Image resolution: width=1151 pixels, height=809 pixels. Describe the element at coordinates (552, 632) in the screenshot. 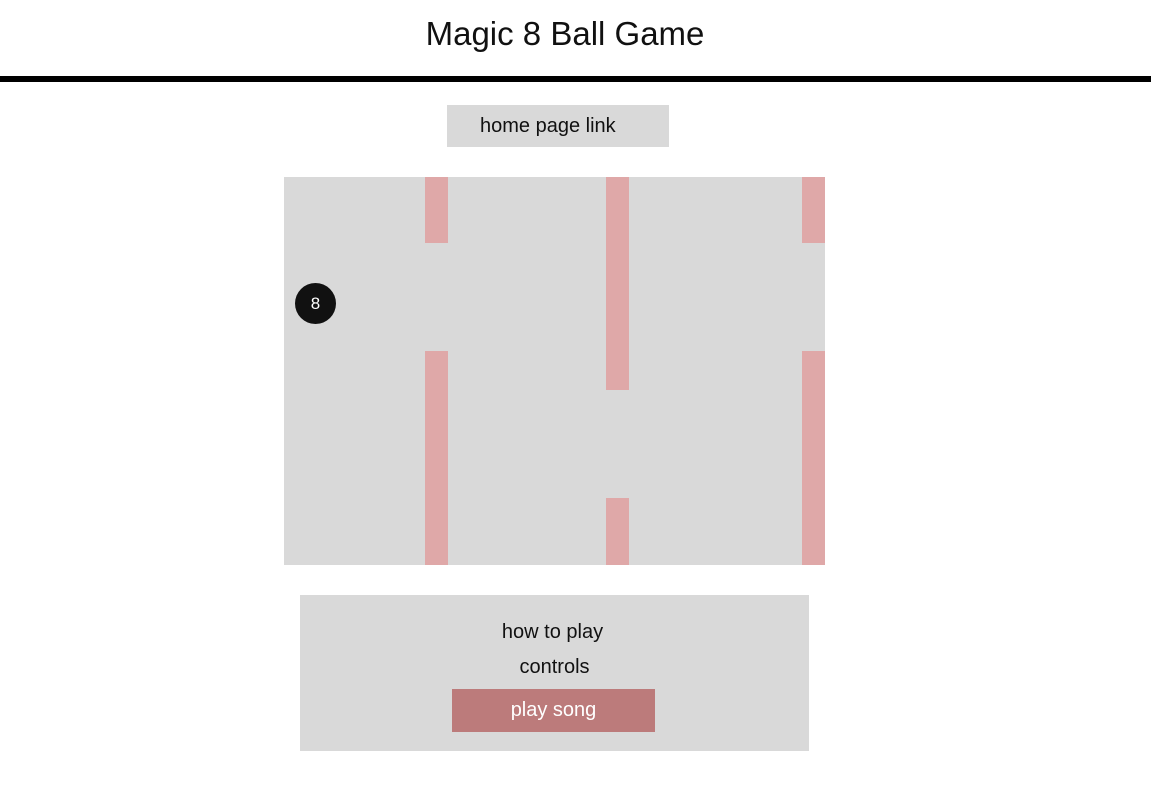

I see `how-to-play-link: how to play` at that location.